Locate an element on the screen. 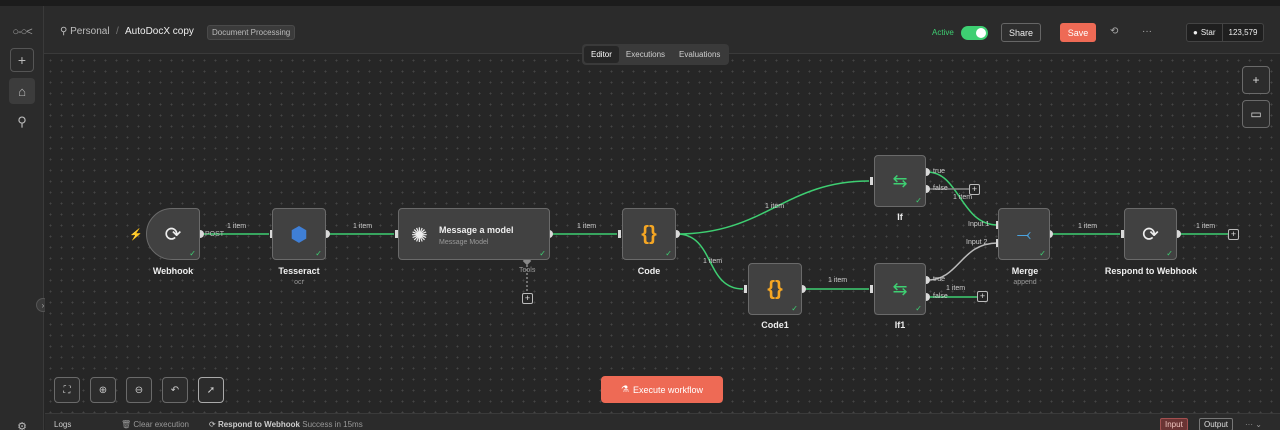  node-tesseract-sub: ocr is located at coordinates (299, 282).